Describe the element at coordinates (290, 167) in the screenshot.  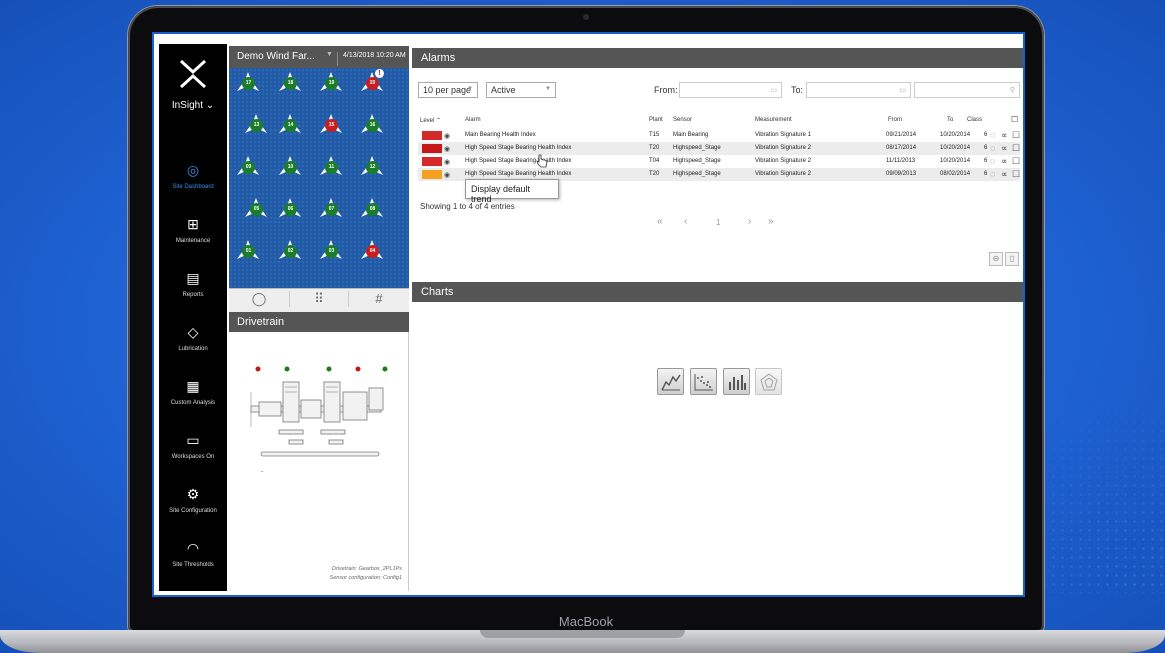
I see `turbine-marker: 10` at that location.